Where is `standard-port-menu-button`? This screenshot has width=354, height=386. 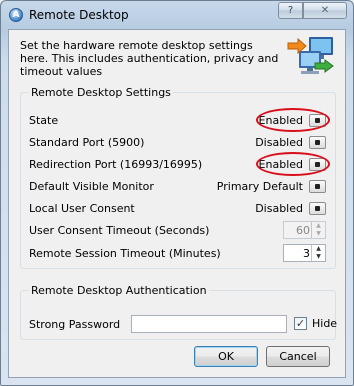
standard-port-menu-button is located at coordinates (317, 142).